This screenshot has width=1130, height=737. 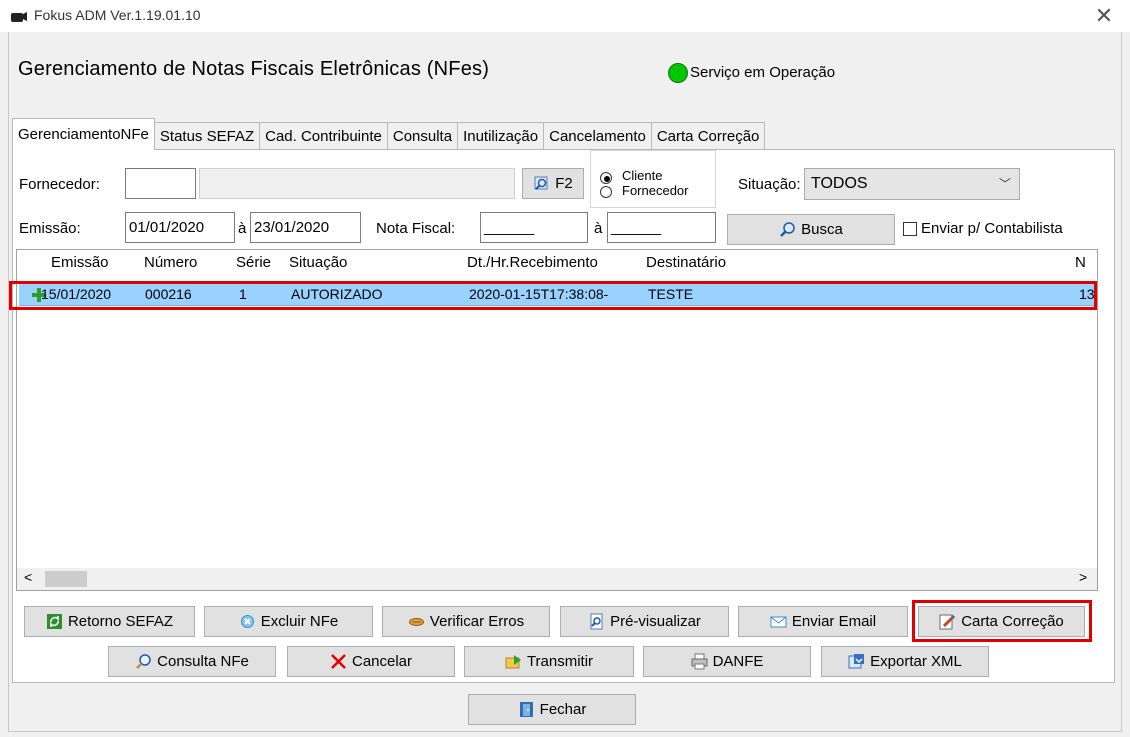 I want to click on handshake-icon, so click(x=416, y=622).